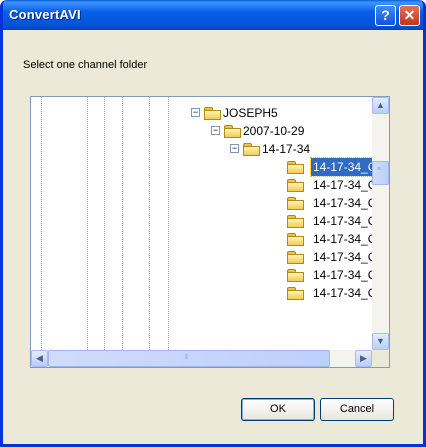 The width and height of the screenshot is (426, 447). Describe the element at coordinates (189, 358) in the screenshot. I see `horizontal-scroll-thumb: ‖` at that location.